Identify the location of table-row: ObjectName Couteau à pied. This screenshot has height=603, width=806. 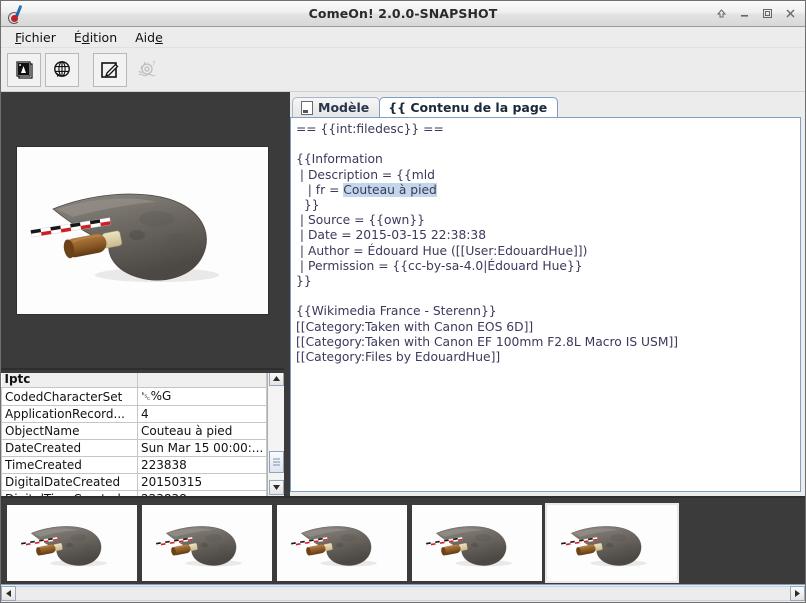
(134, 431).